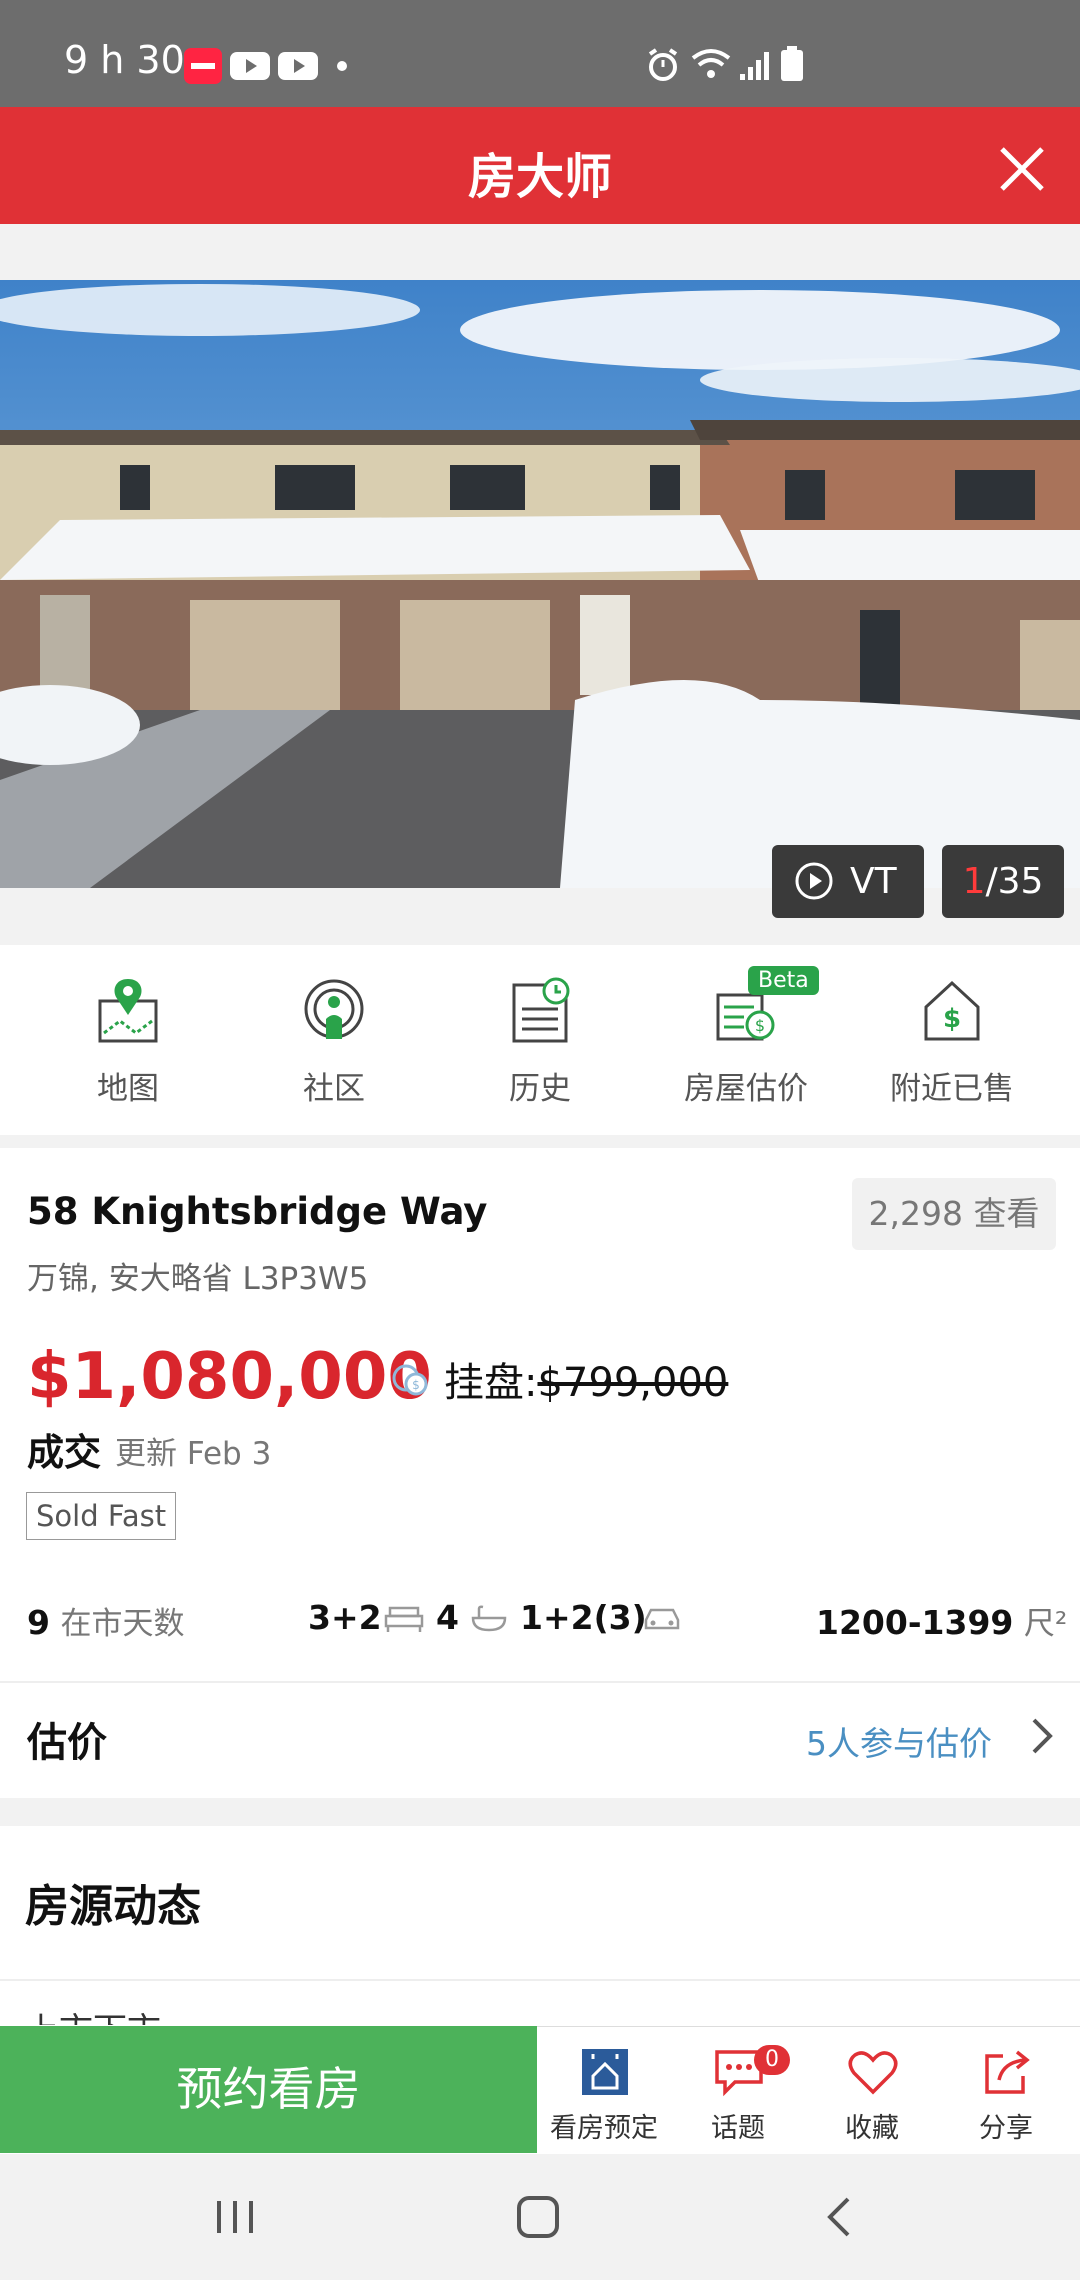  What do you see at coordinates (268, 2089) in the screenshot?
I see `book-viewing-button: 预约看房` at bounding box center [268, 2089].